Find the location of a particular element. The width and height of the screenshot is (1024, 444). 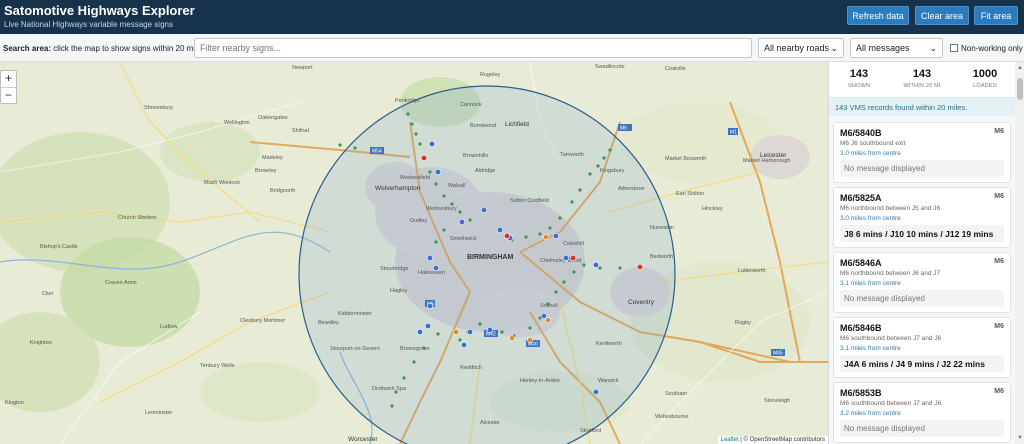

svg-text: Worcester is located at coordinates (363, 439).